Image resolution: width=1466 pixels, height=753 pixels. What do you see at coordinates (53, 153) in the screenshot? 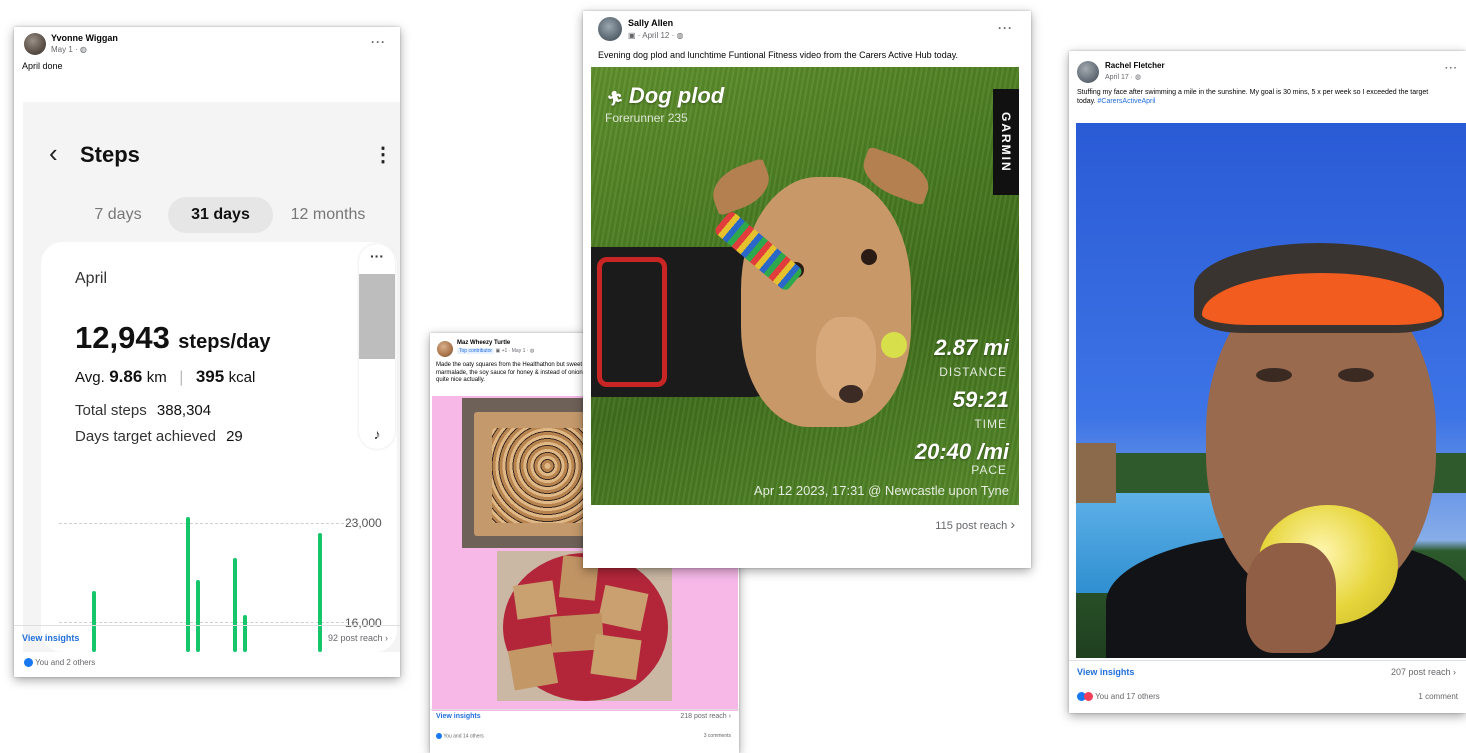
I see `back-icon: ‹` at bounding box center [53, 153].